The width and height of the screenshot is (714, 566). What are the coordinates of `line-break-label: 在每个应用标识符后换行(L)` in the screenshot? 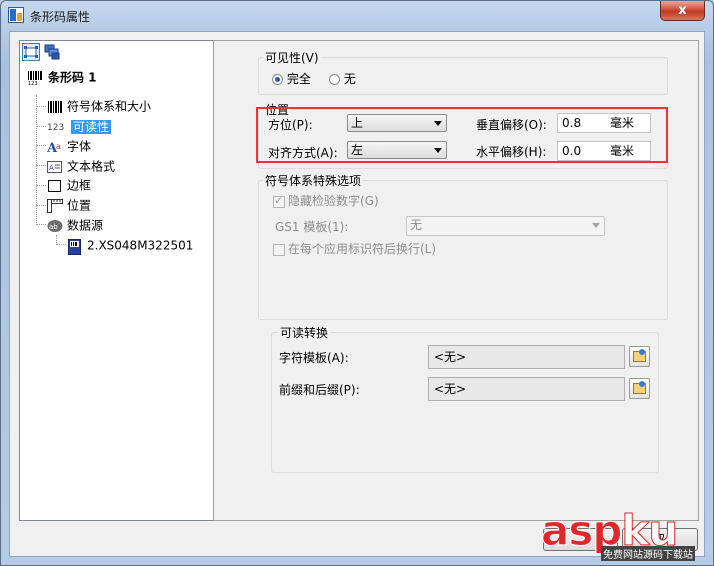 It's located at (362, 249).